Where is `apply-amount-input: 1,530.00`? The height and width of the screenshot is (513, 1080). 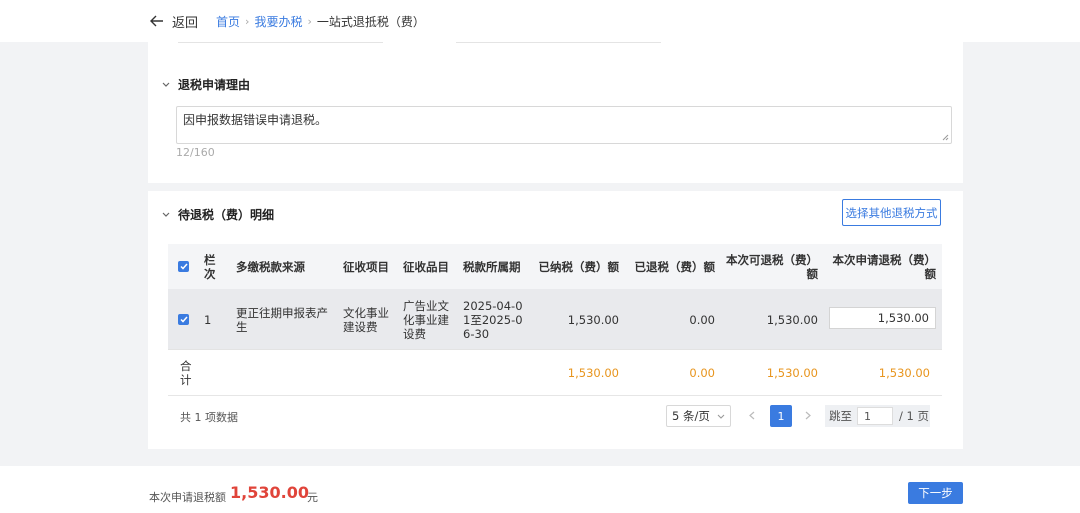
apply-amount-input: 1,530.00 is located at coordinates (882, 318).